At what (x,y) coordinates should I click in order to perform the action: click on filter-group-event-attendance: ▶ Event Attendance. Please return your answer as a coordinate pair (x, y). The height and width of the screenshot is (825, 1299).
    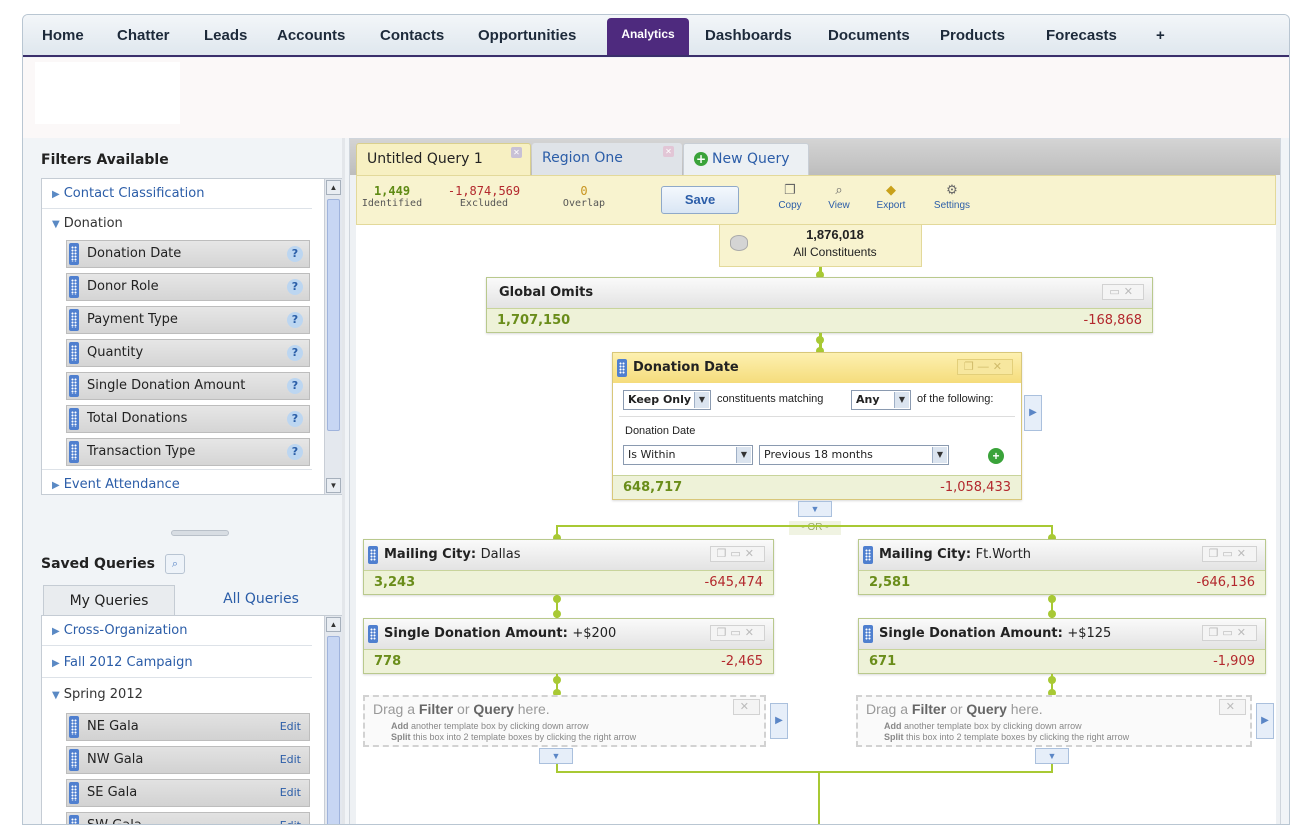
    Looking at the image, I should click on (177, 481).